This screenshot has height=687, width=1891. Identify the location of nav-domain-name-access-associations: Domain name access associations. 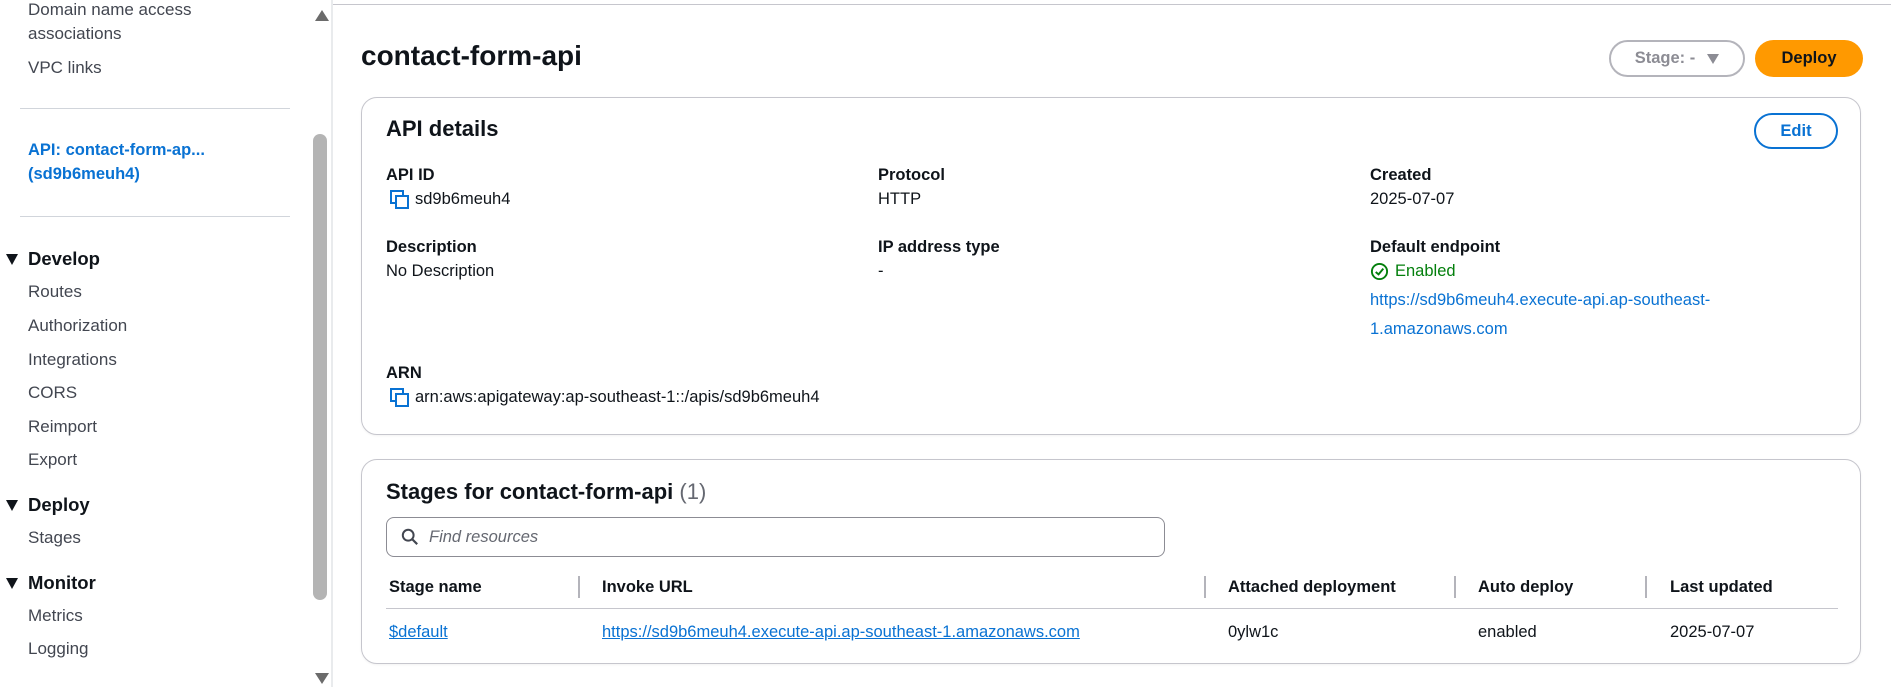
(138, 23).